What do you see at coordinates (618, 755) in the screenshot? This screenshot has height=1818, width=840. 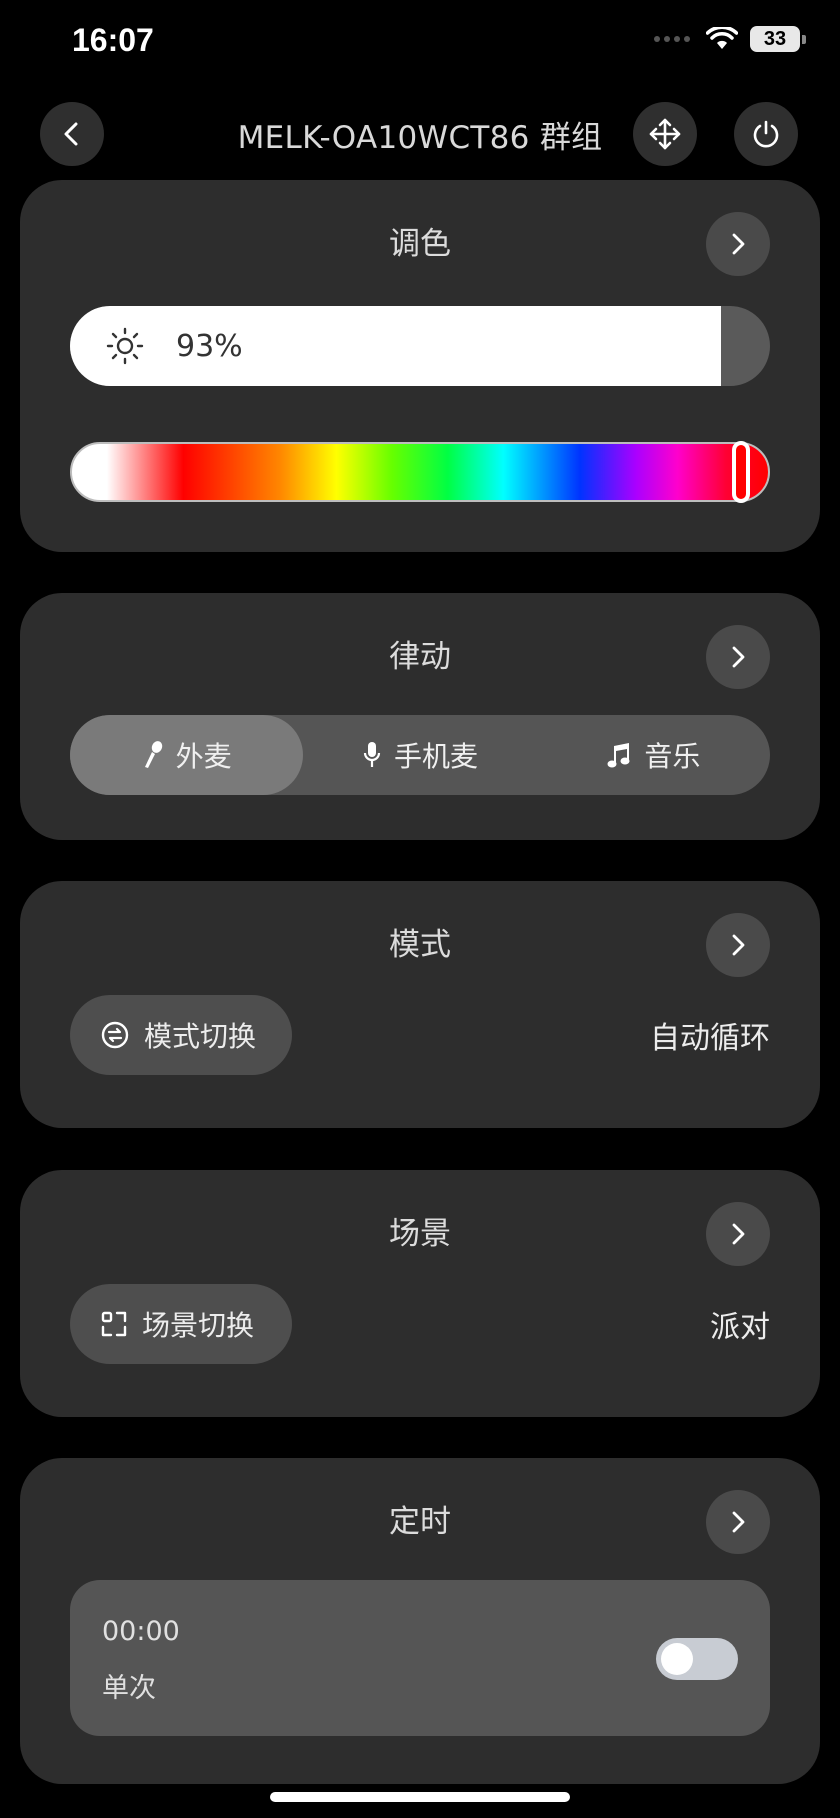 I see `music-note-icon` at bounding box center [618, 755].